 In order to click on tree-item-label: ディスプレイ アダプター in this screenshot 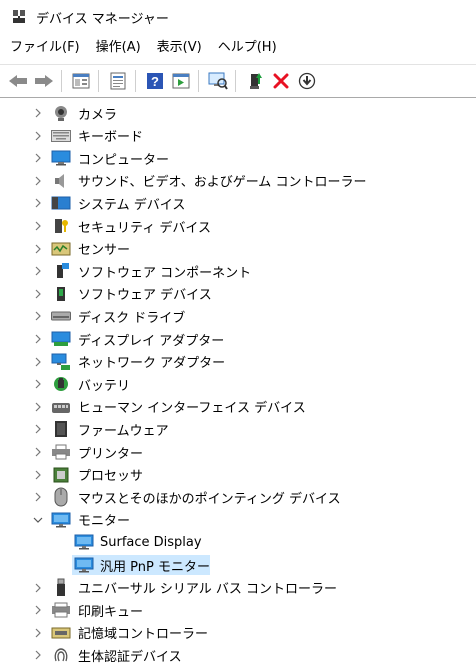, I will do `click(151, 341)`.